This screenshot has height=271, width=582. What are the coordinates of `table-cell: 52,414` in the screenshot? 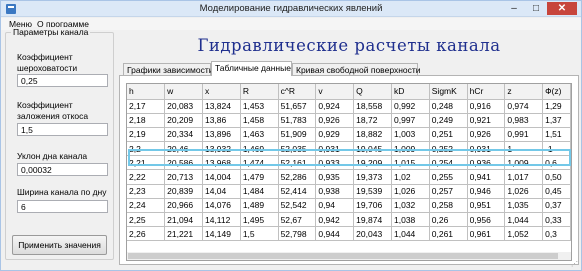 It's located at (297, 191).